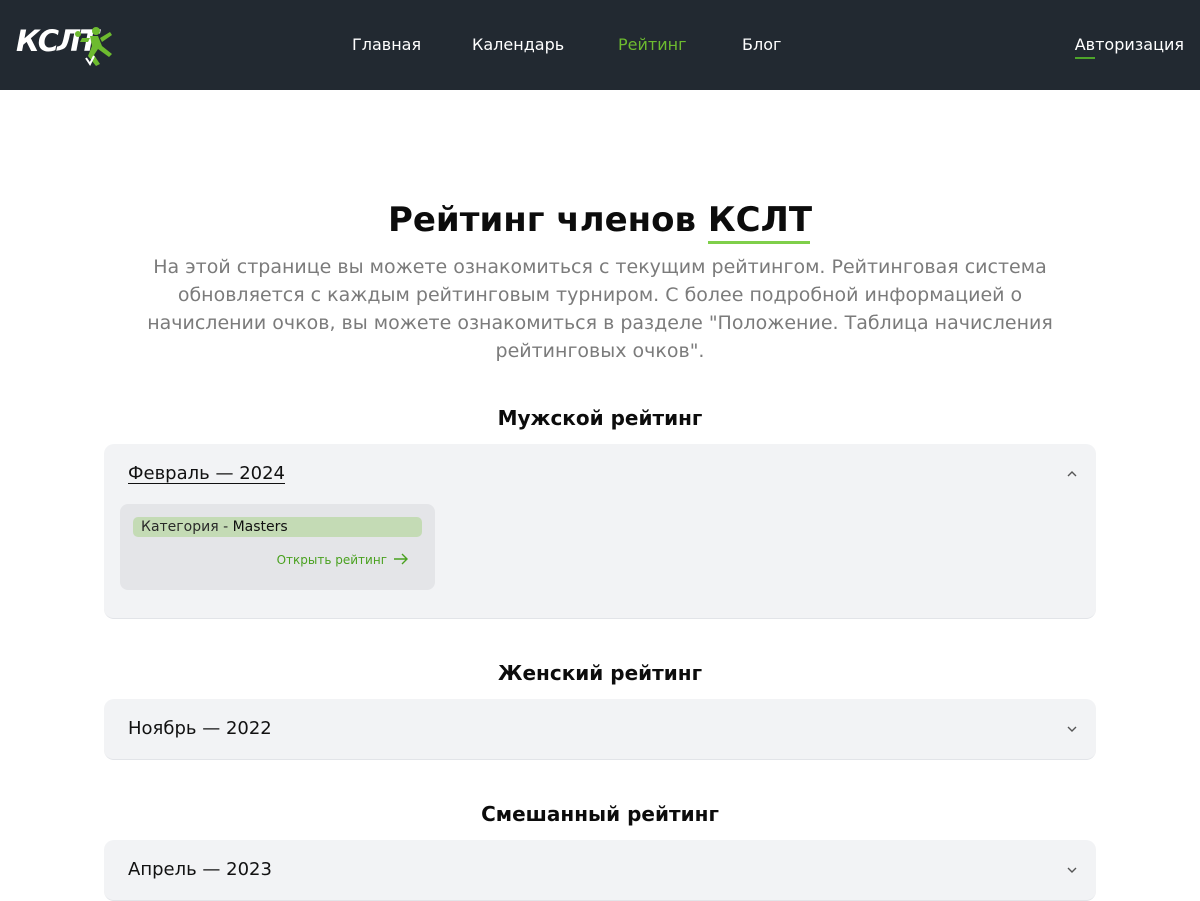 The width and height of the screenshot is (1200, 901). What do you see at coordinates (386, 45) in the screenshot?
I see `nav-item-home: Главная` at bounding box center [386, 45].